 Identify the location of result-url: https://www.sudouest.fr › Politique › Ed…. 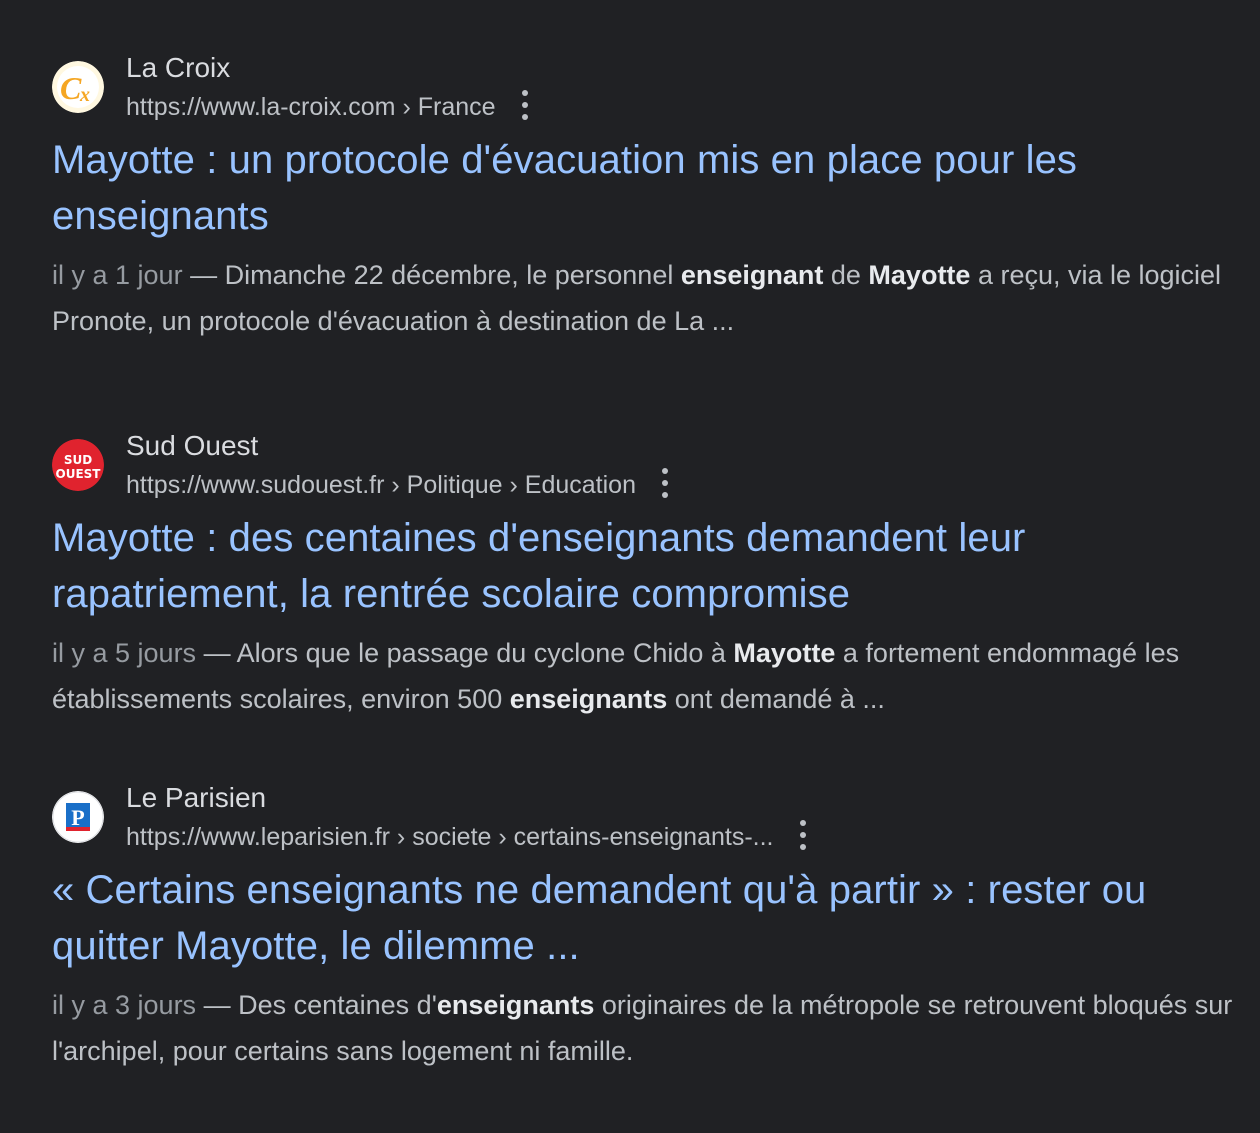
(381, 485).